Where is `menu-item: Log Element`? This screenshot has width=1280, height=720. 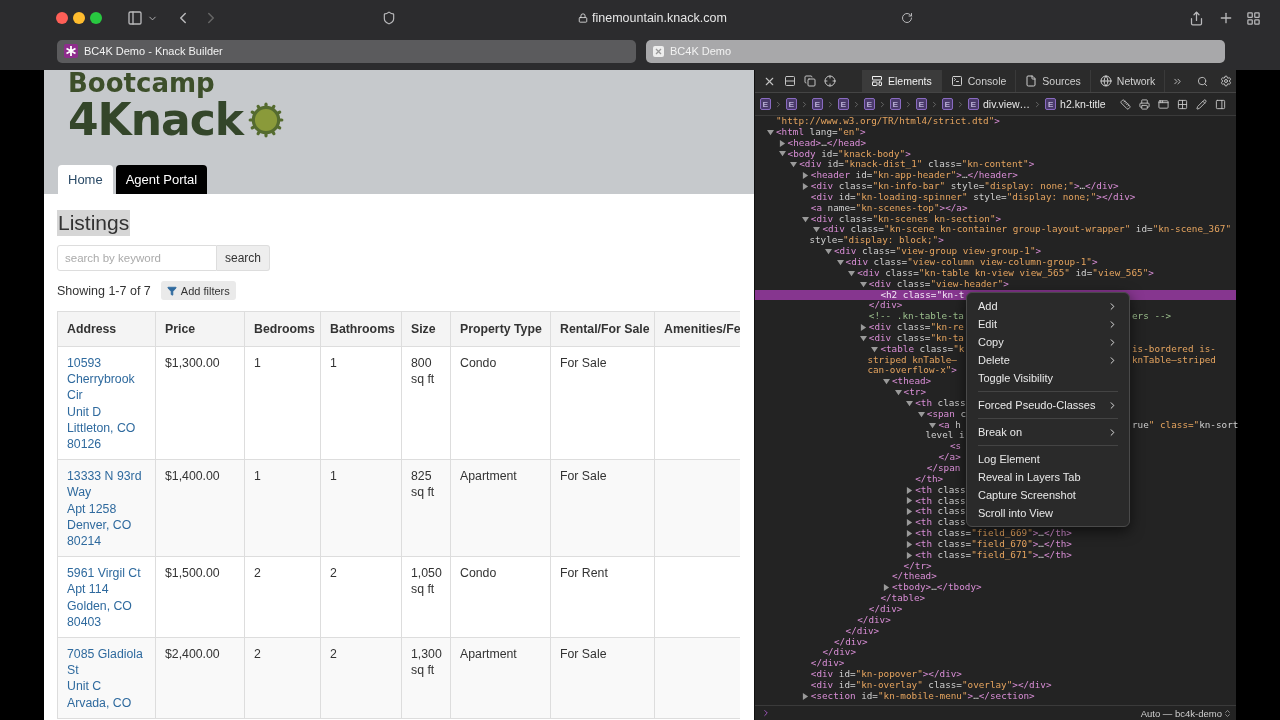
menu-item: Log Element is located at coordinates (1048, 459).